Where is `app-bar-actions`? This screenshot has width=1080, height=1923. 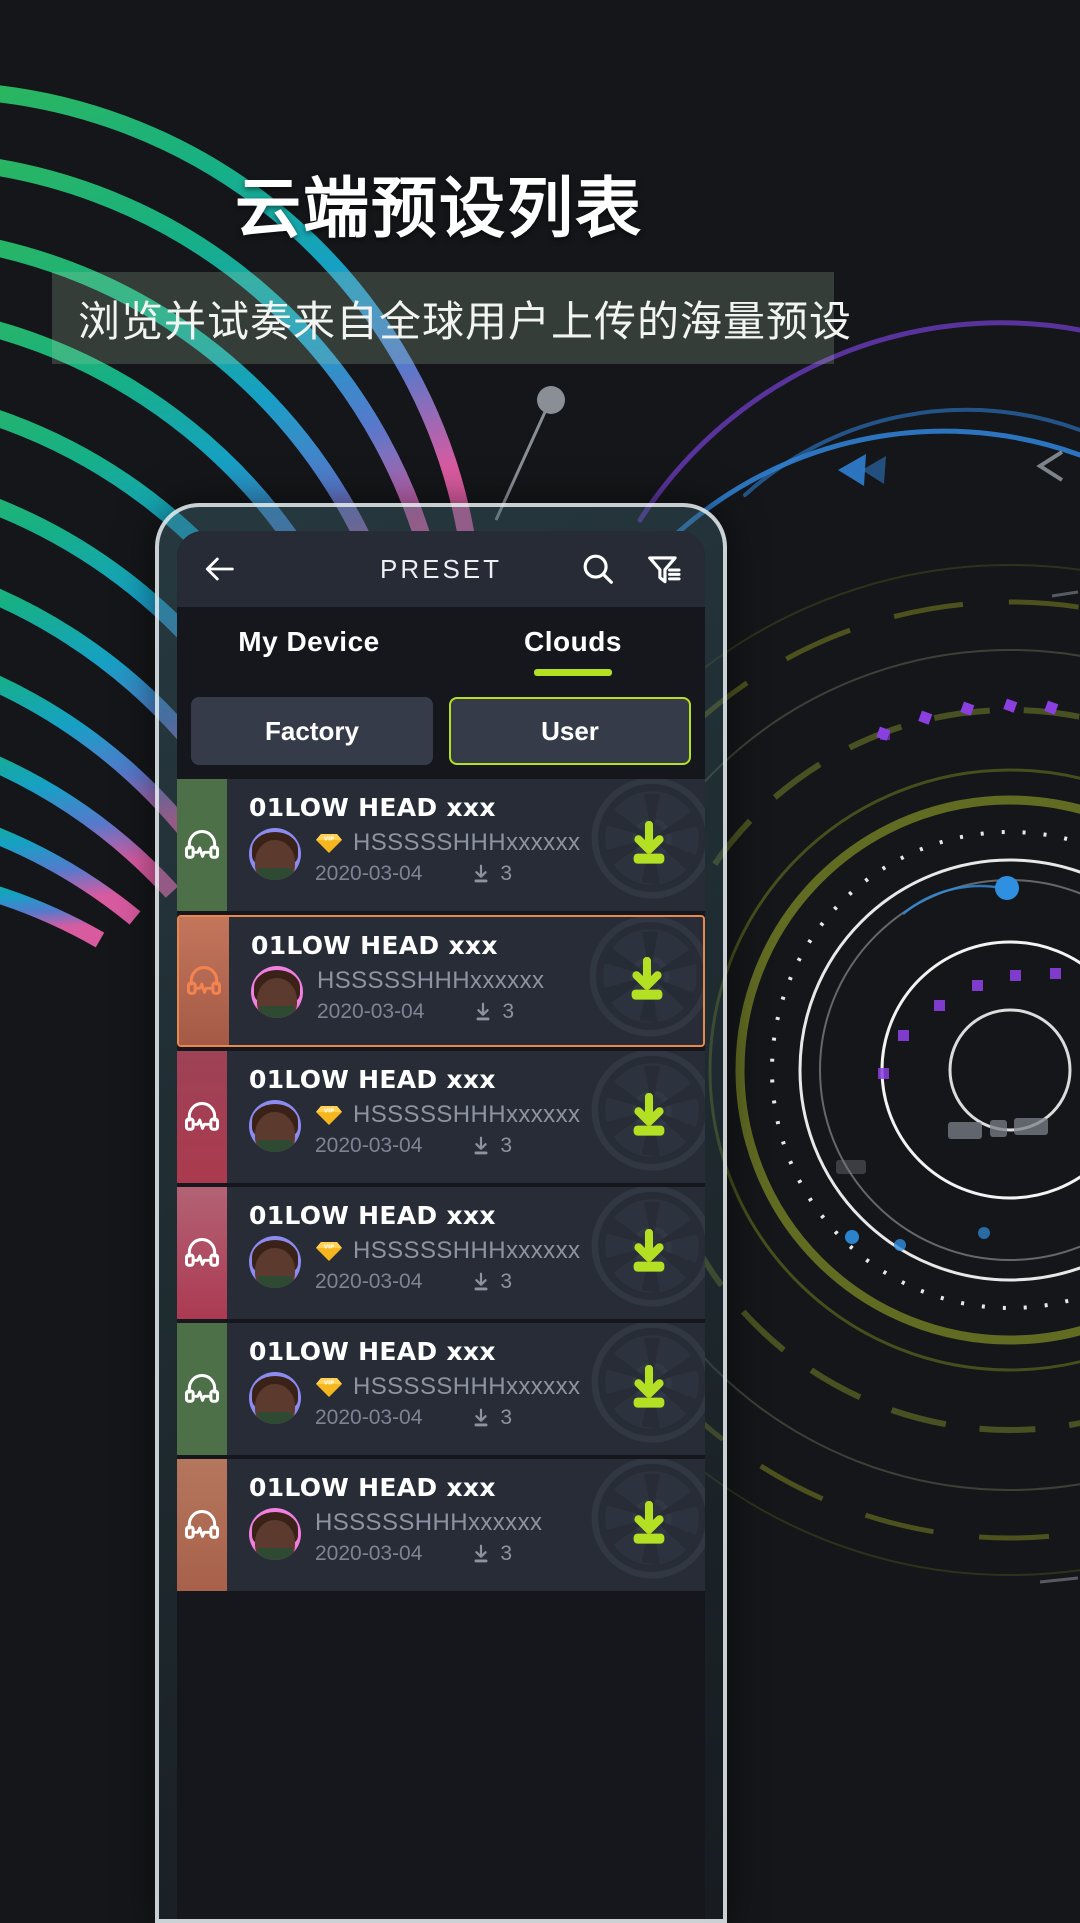
app-bar-actions is located at coordinates (631, 569).